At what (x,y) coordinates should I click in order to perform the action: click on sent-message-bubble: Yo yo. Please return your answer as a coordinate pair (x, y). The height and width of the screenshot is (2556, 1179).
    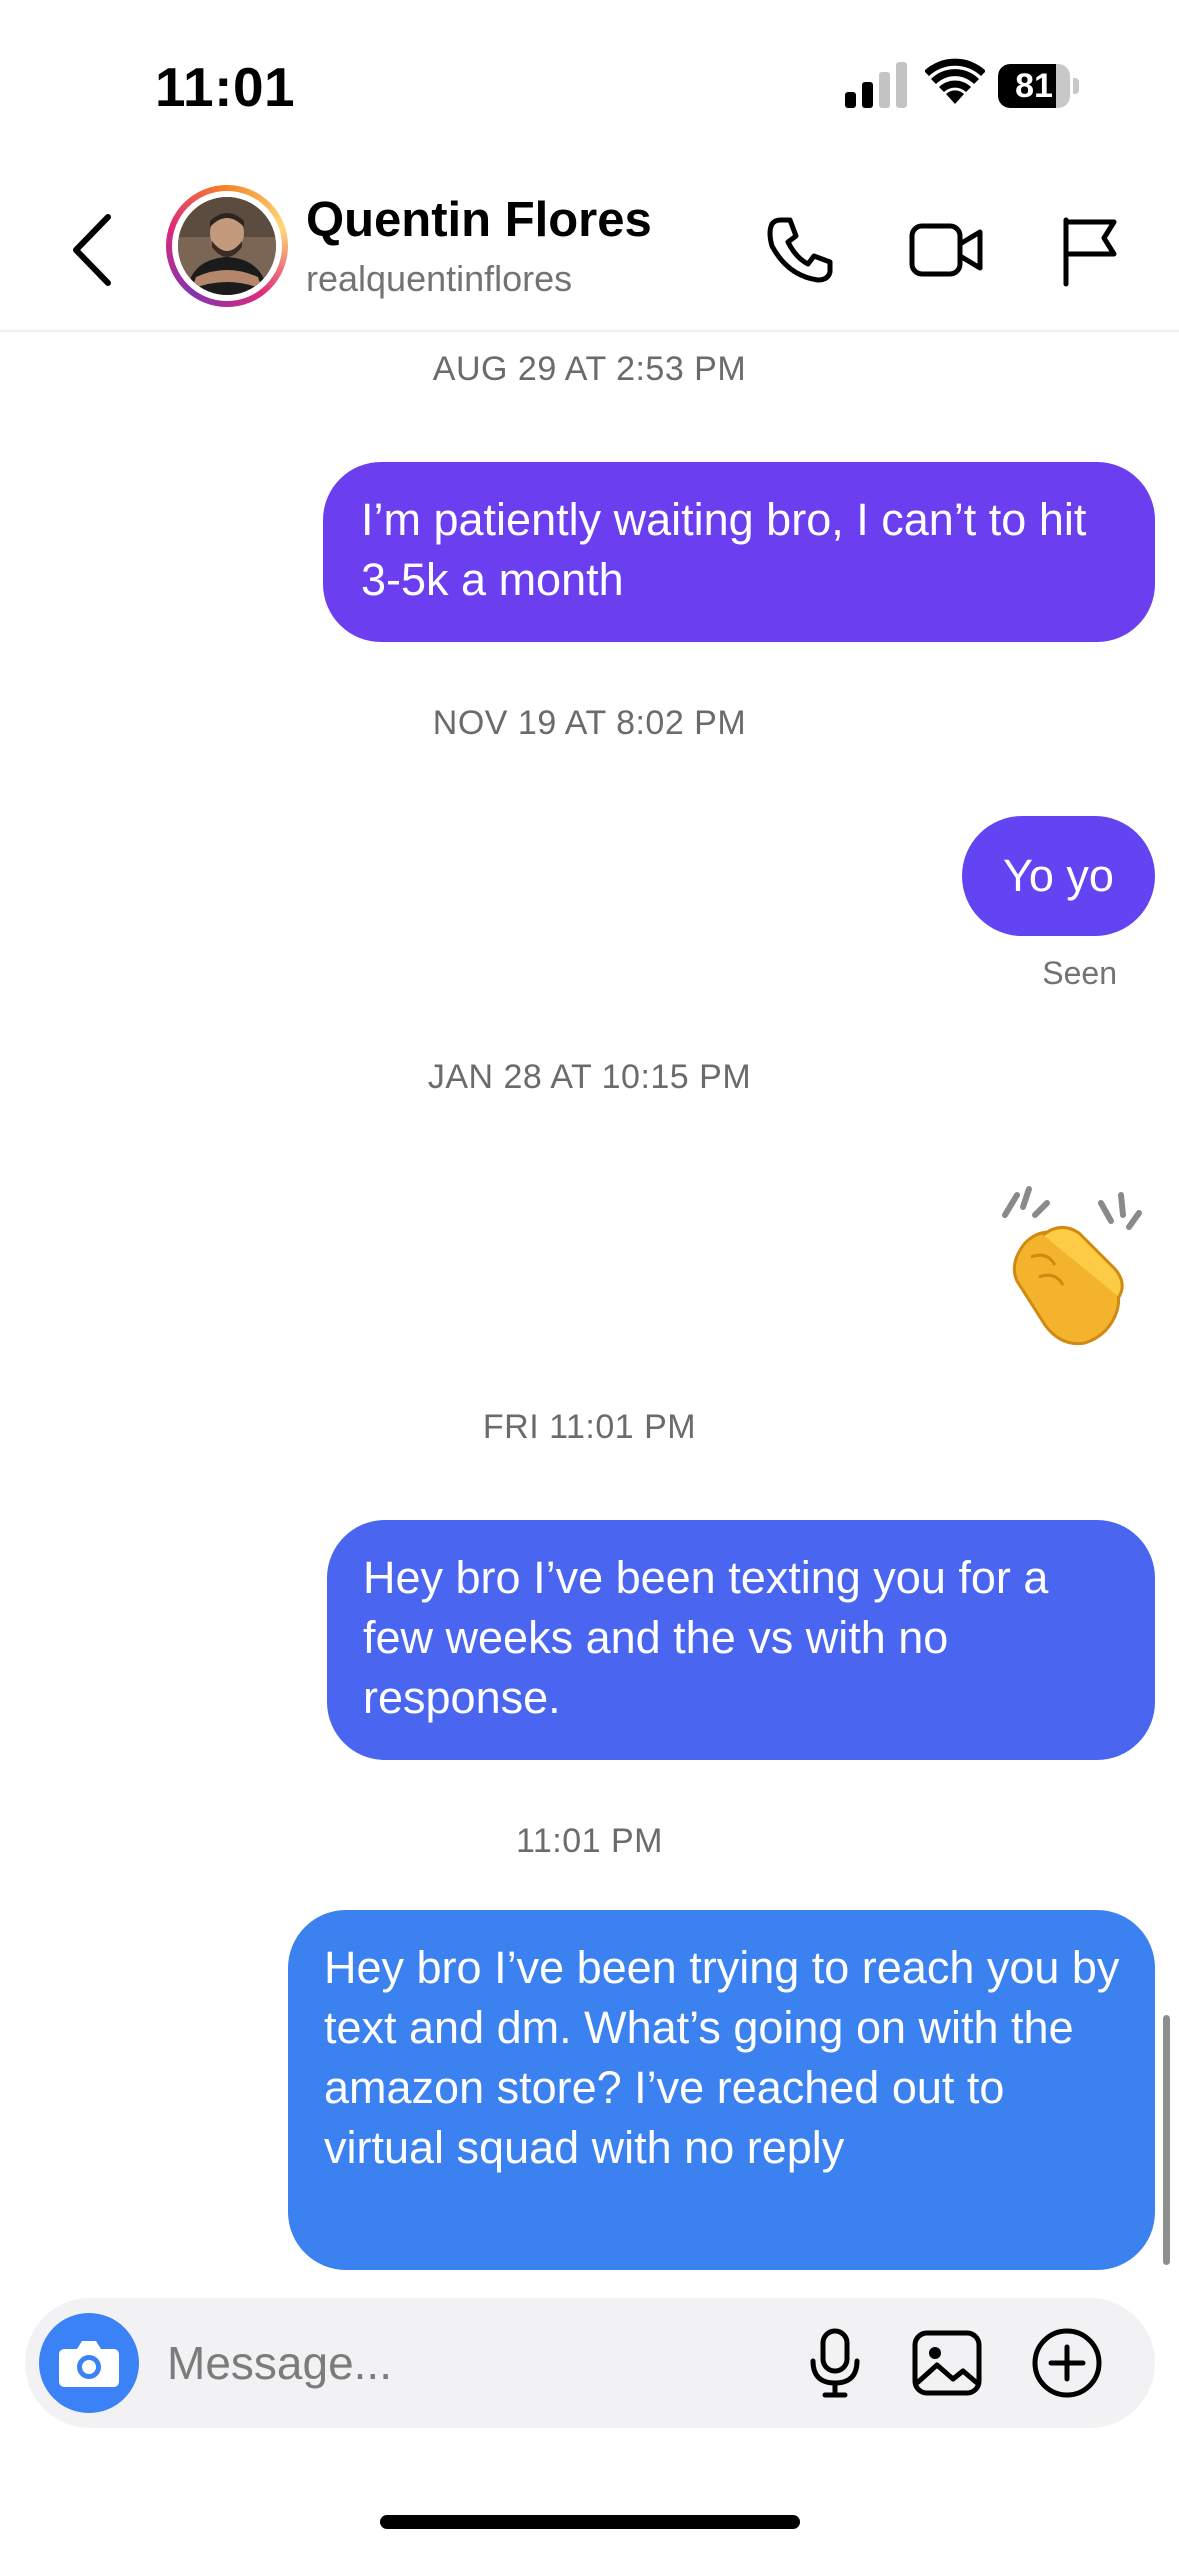
    Looking at the image, I should click on (1058, 876).